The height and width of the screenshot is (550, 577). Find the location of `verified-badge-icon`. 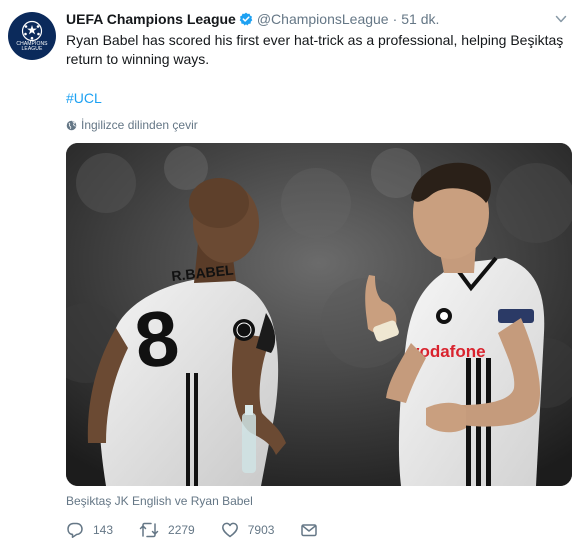

verified-badge-icon is located at coordinates (246, 19).